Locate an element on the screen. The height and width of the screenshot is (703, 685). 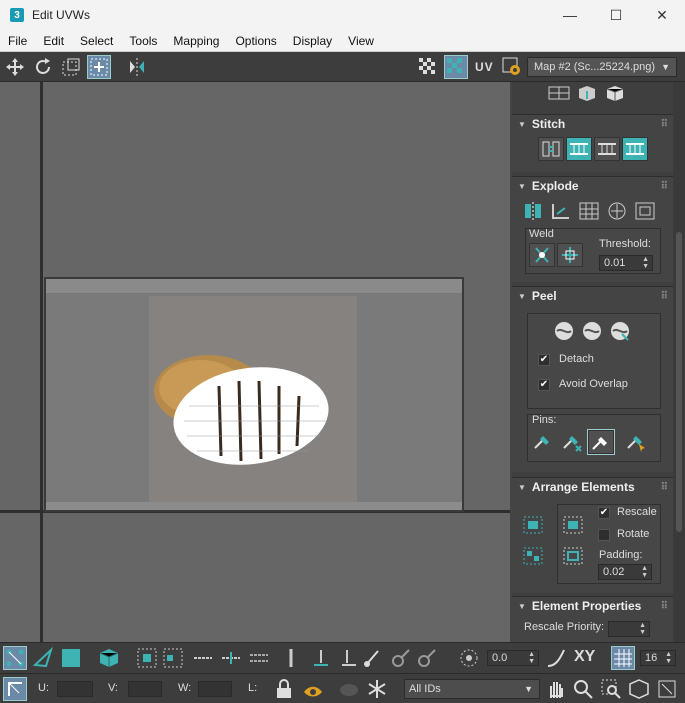
ring-icon is located at coordinates (231, 658).